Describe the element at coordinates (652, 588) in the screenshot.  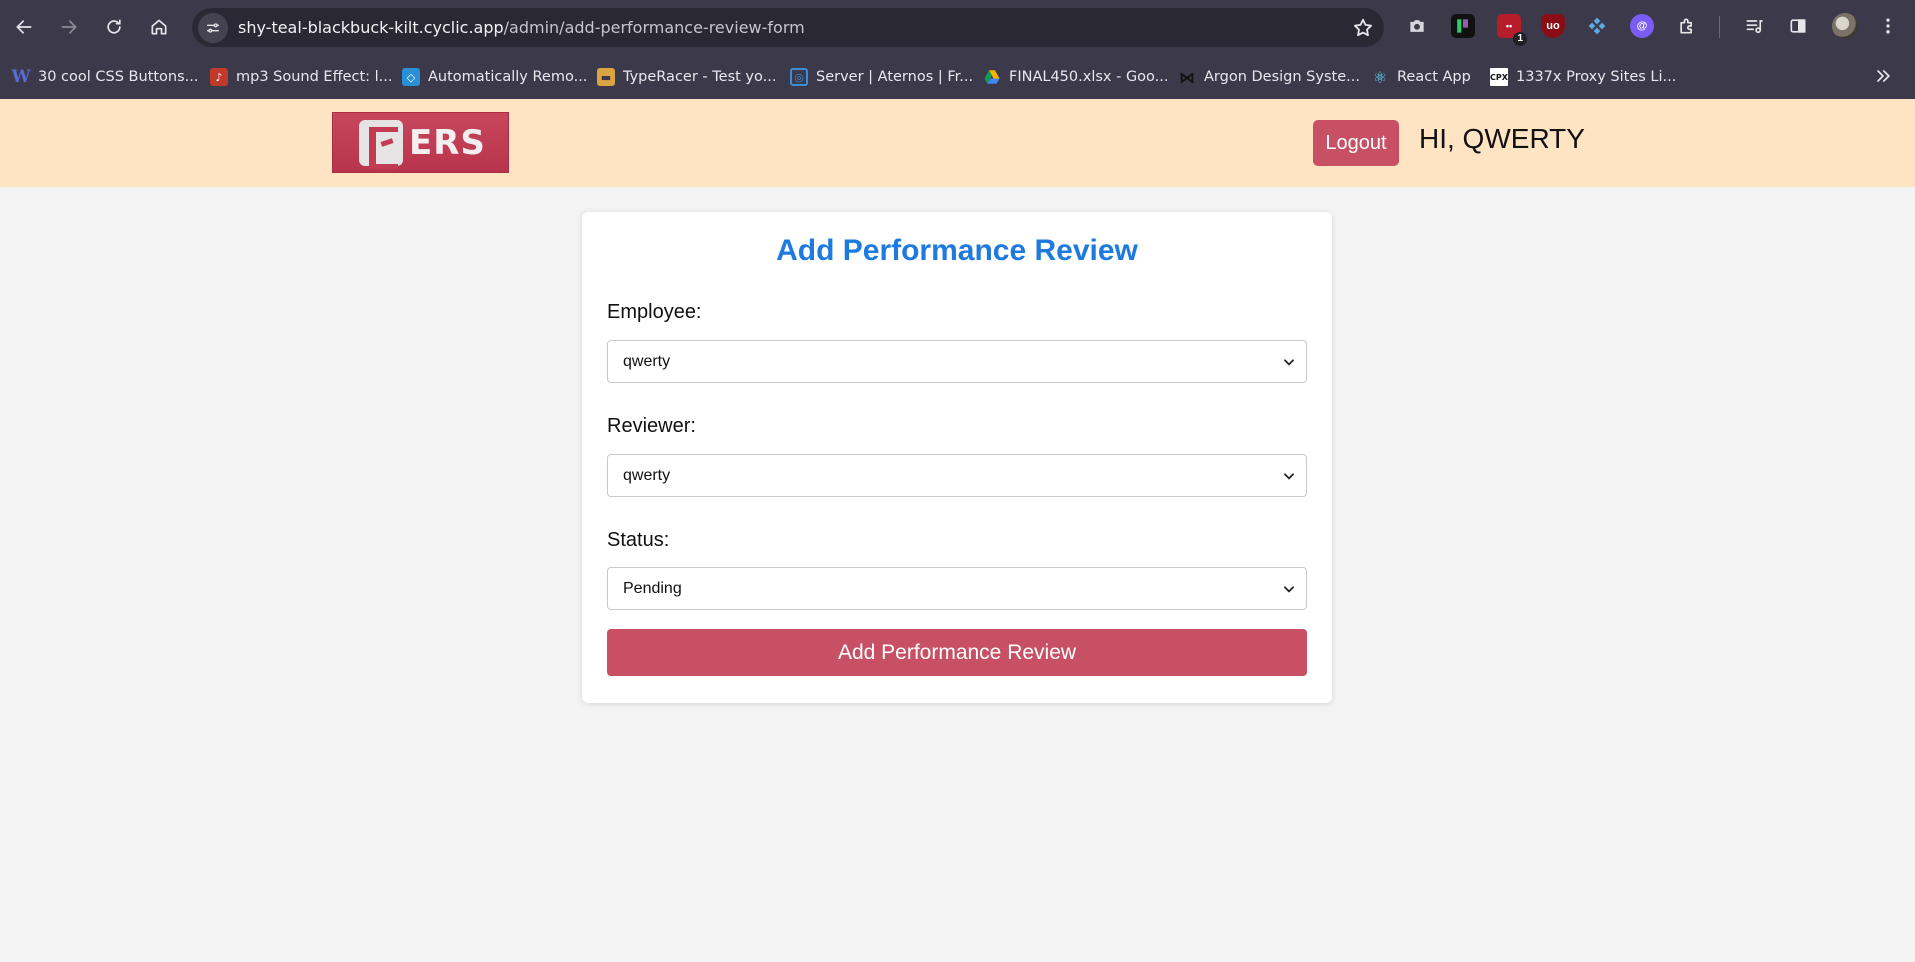
I see `status-selected-value: Pending` at that location.